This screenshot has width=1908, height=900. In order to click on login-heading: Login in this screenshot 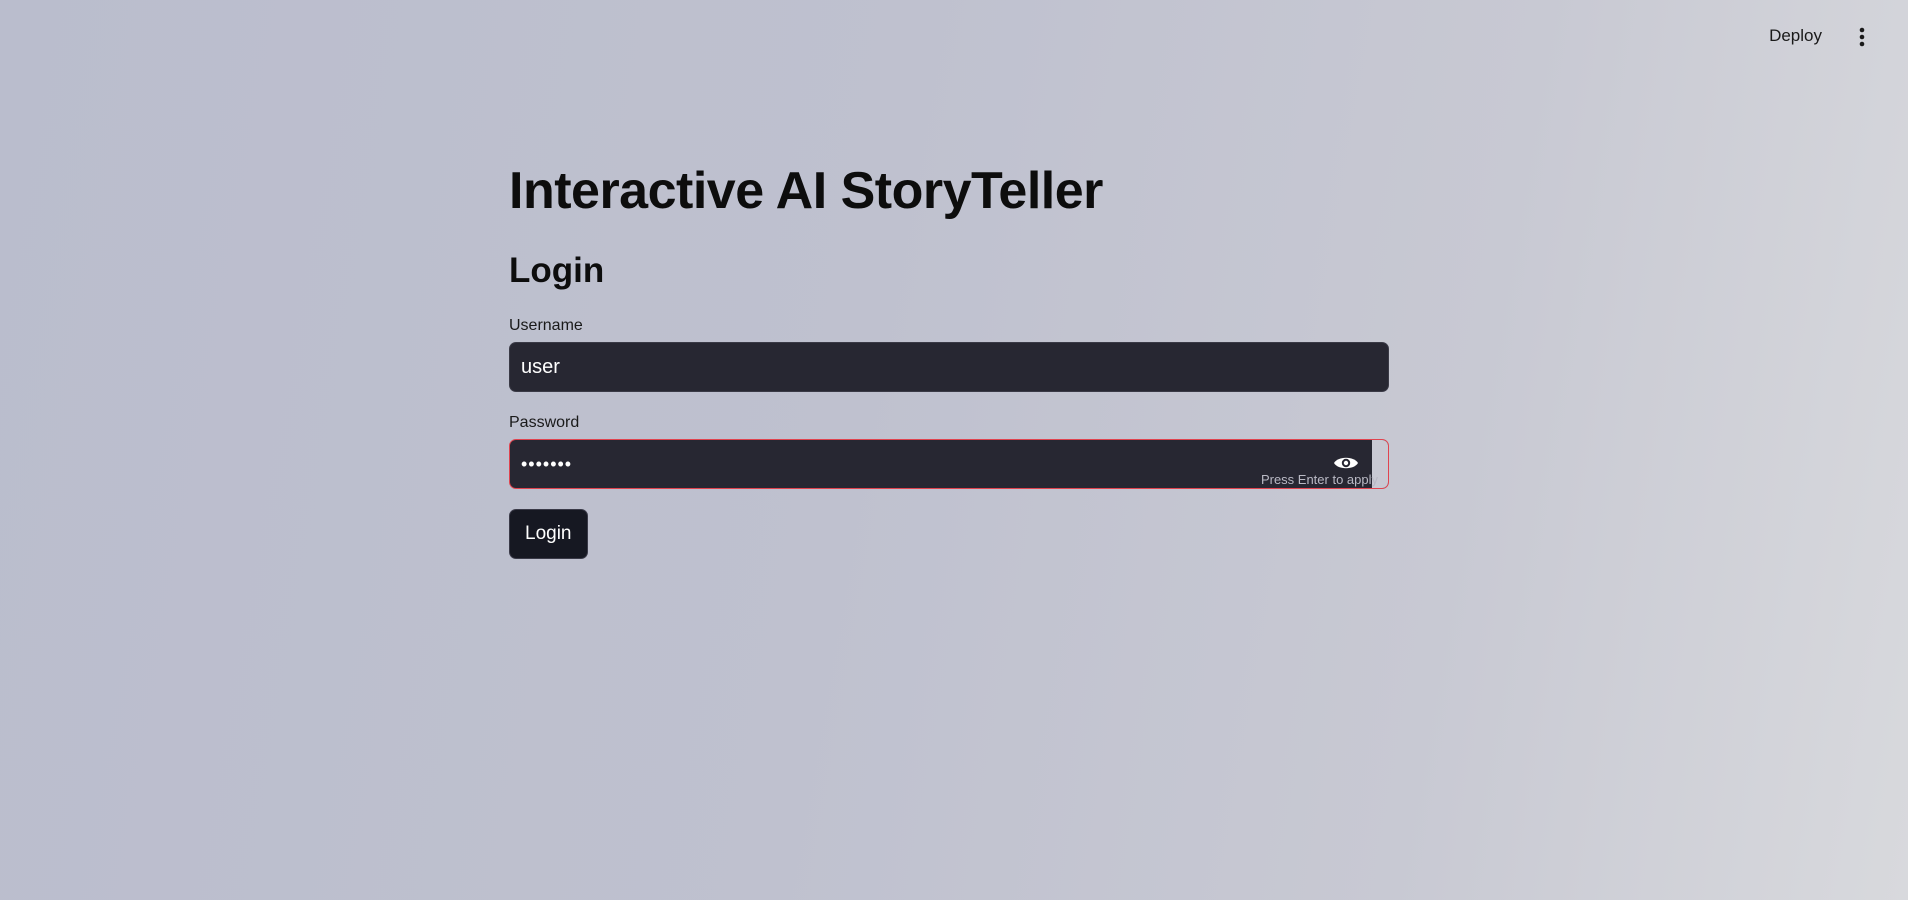, I will do `click(557, 270)`.